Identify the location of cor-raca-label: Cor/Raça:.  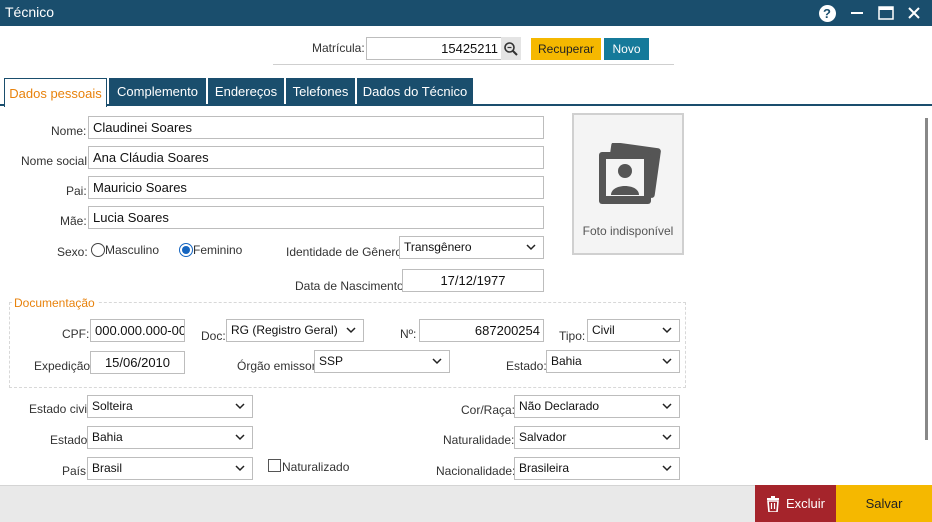
(488, 410).